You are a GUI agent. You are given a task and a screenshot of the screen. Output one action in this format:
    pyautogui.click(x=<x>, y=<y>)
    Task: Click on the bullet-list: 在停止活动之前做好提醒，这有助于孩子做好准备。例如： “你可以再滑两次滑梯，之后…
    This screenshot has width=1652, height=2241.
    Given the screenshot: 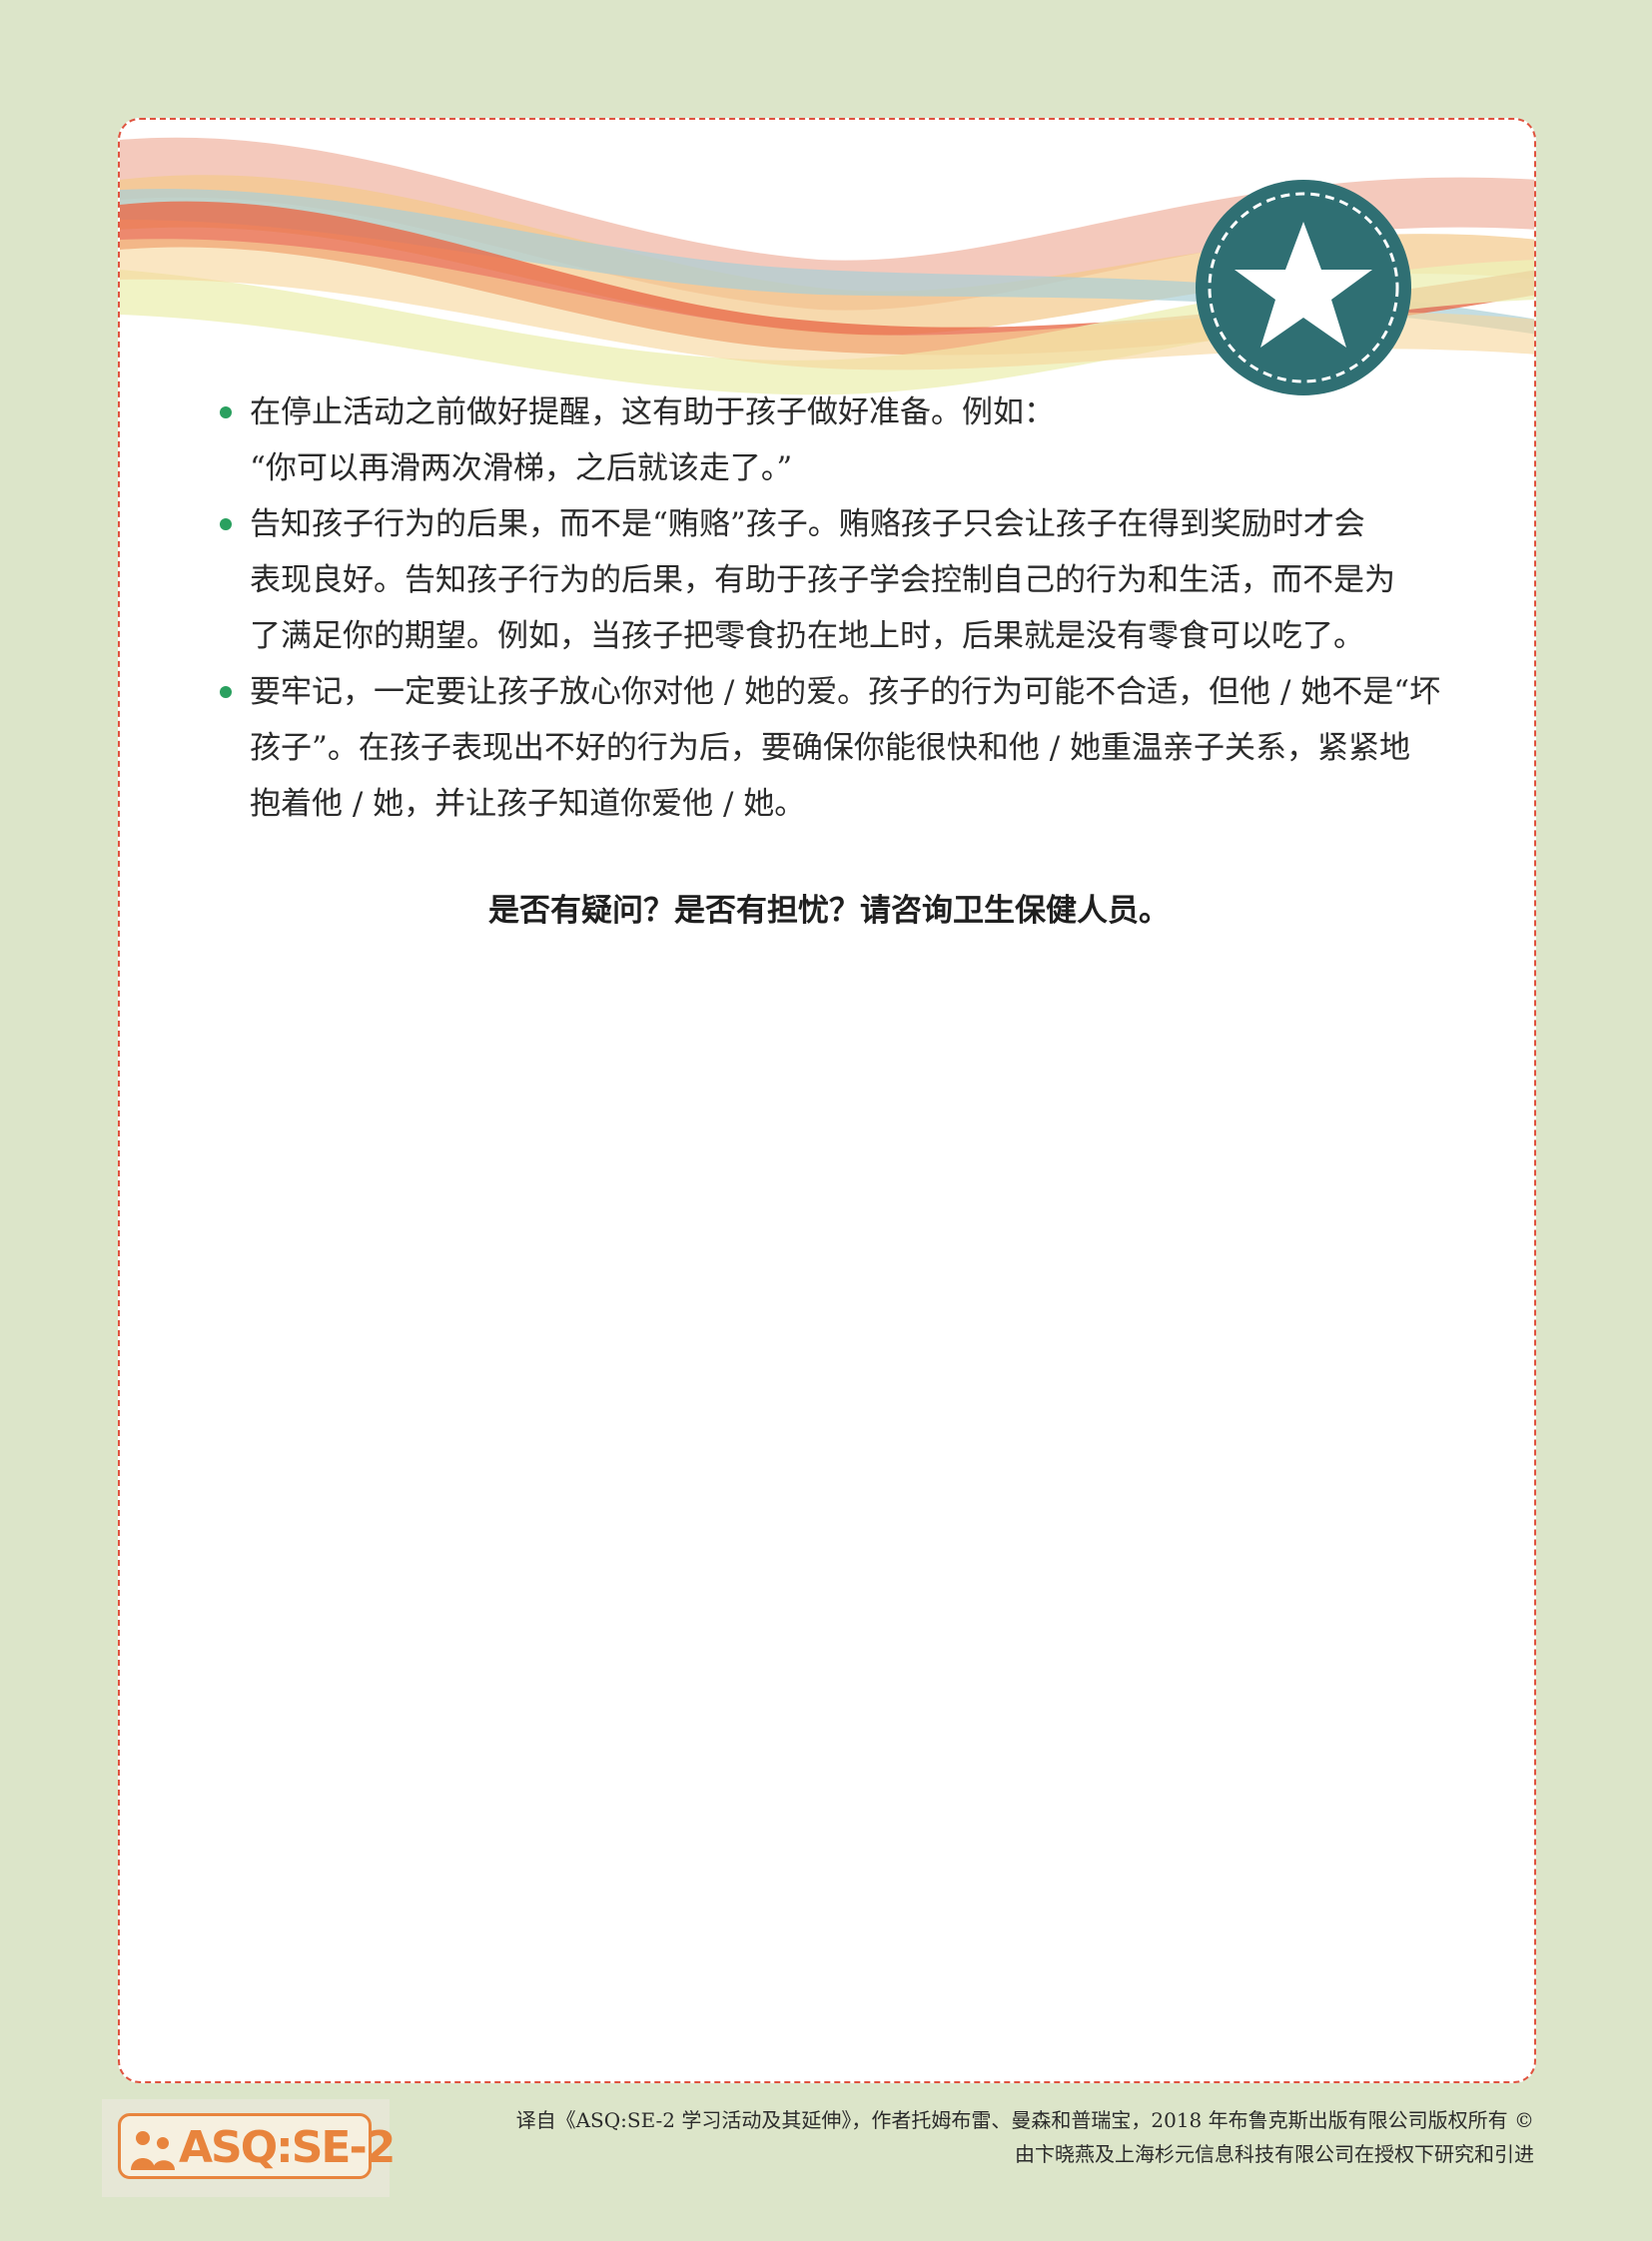 What is the action you would take?
    pyautogui.click(x=834, y=608)
    